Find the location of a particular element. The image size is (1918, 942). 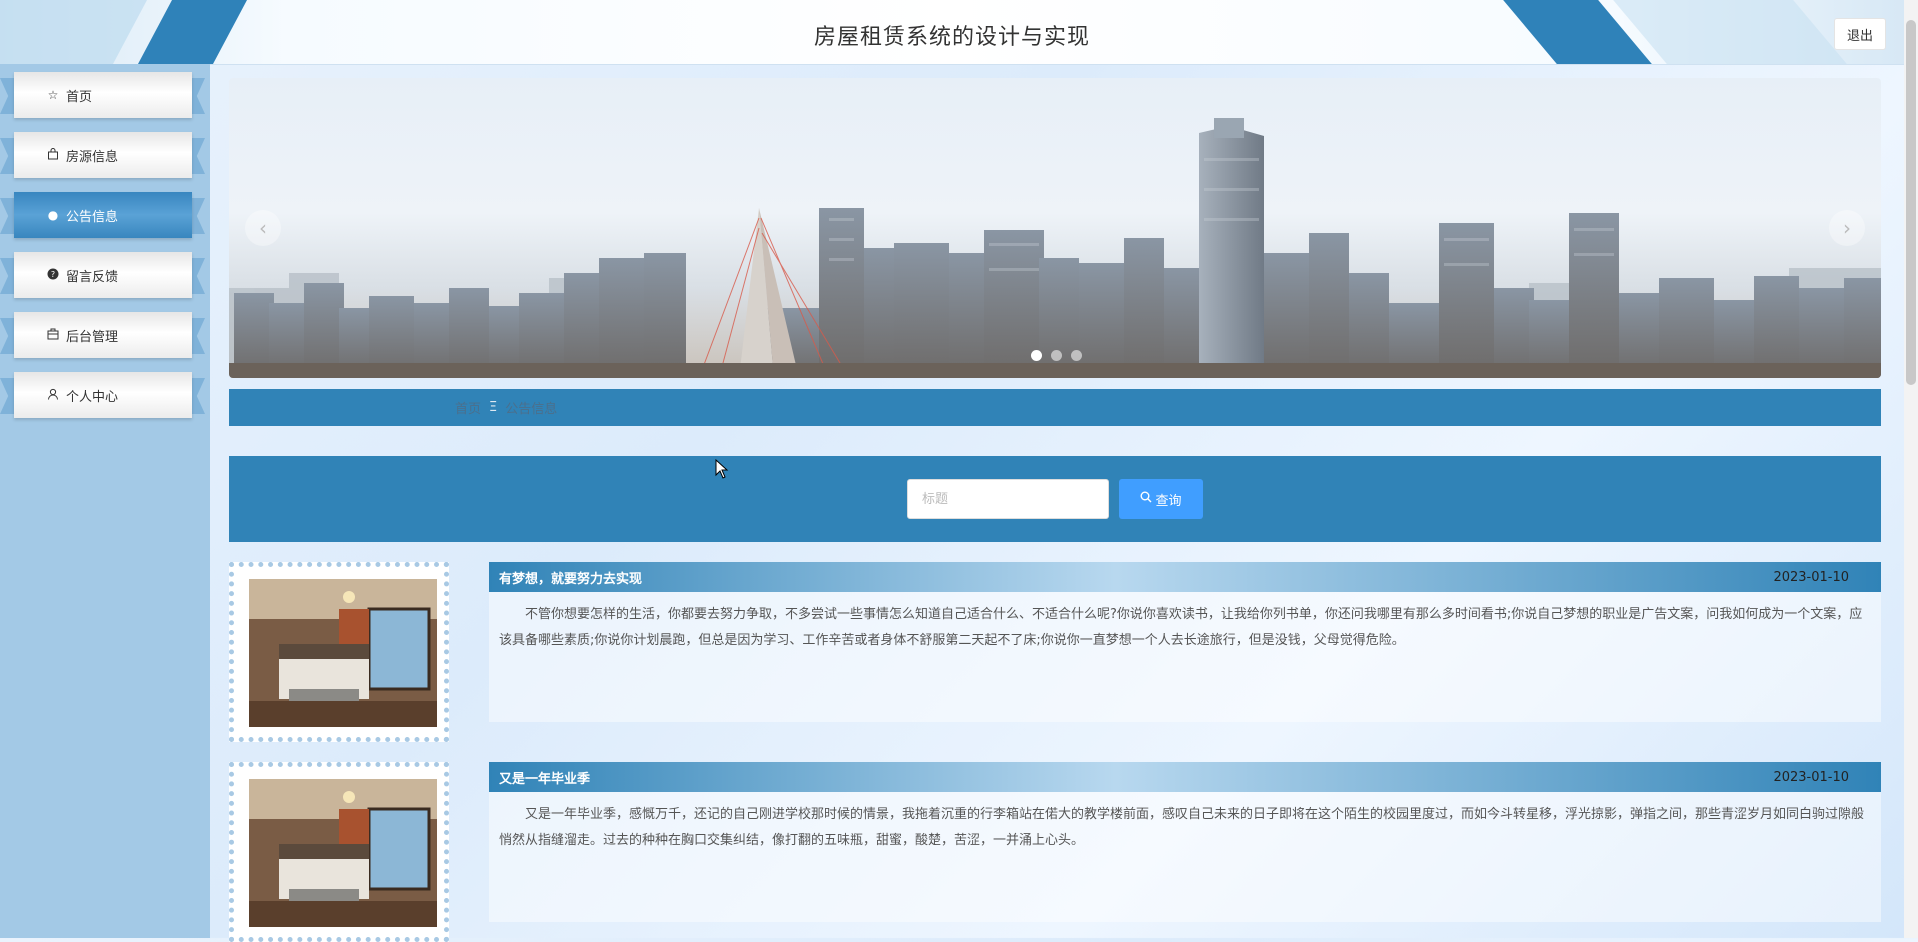

title-search-input is located at coordinates (1008, 499).